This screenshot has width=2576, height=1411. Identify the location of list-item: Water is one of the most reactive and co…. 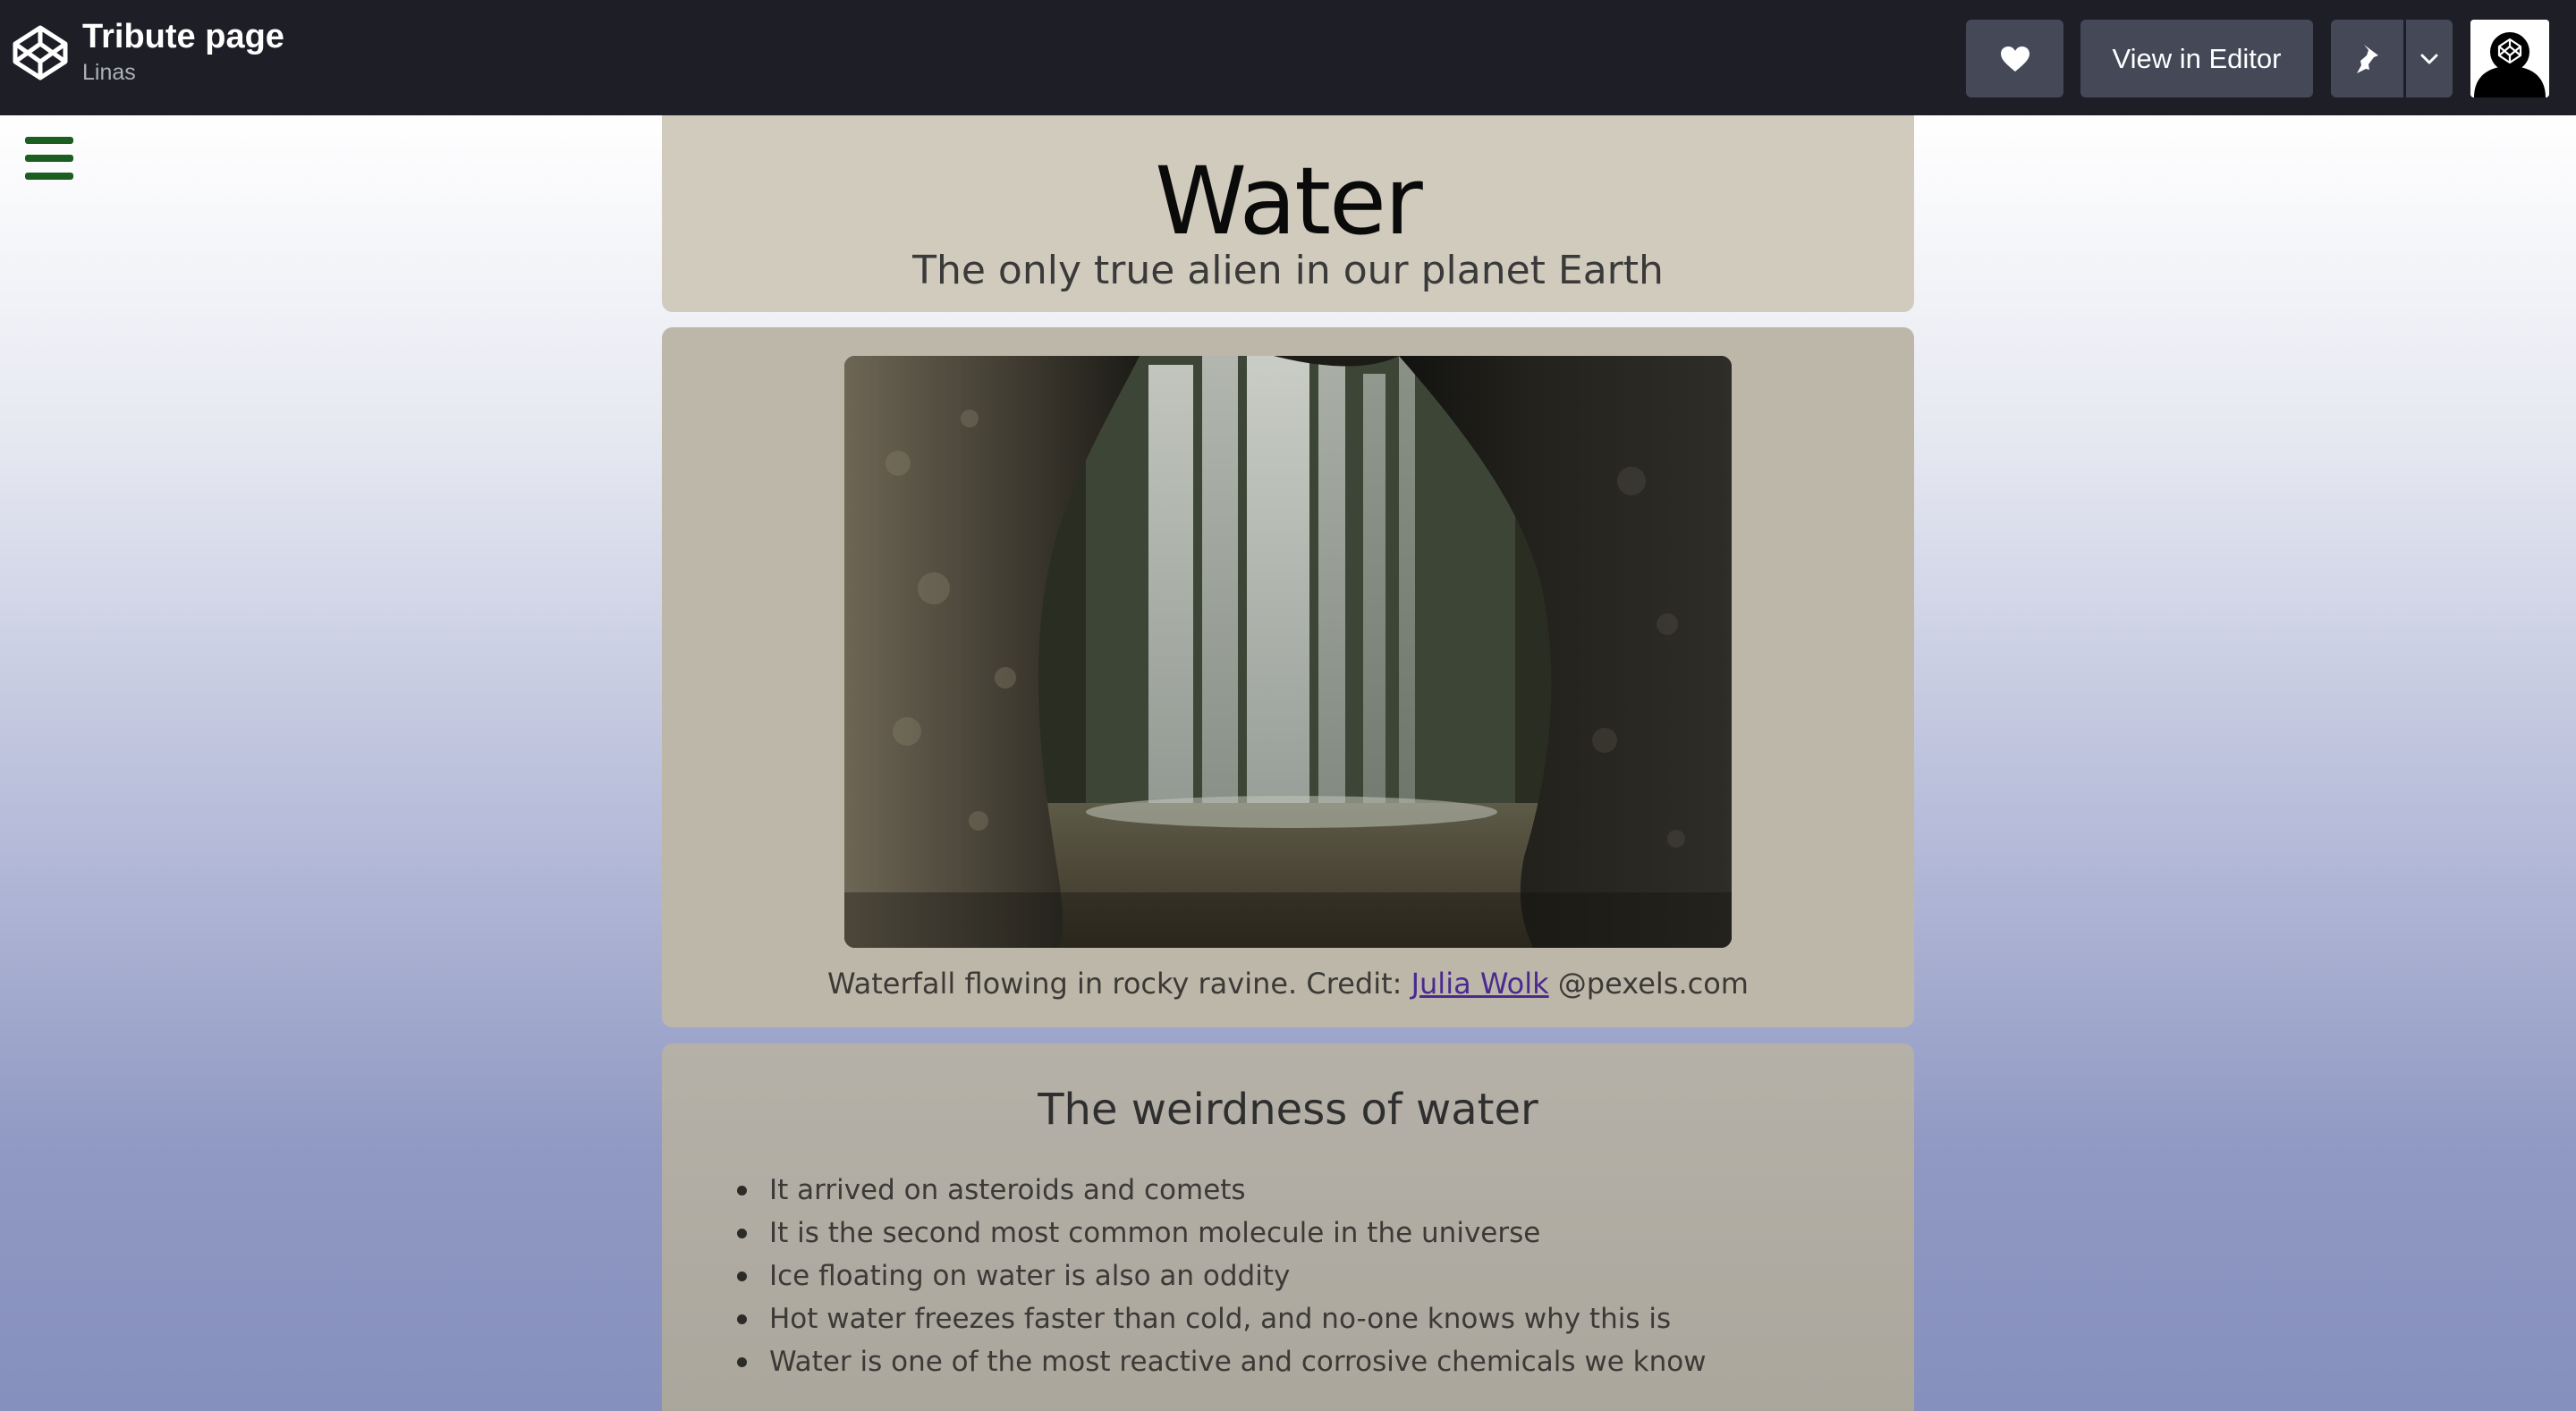
(1220, 1361).